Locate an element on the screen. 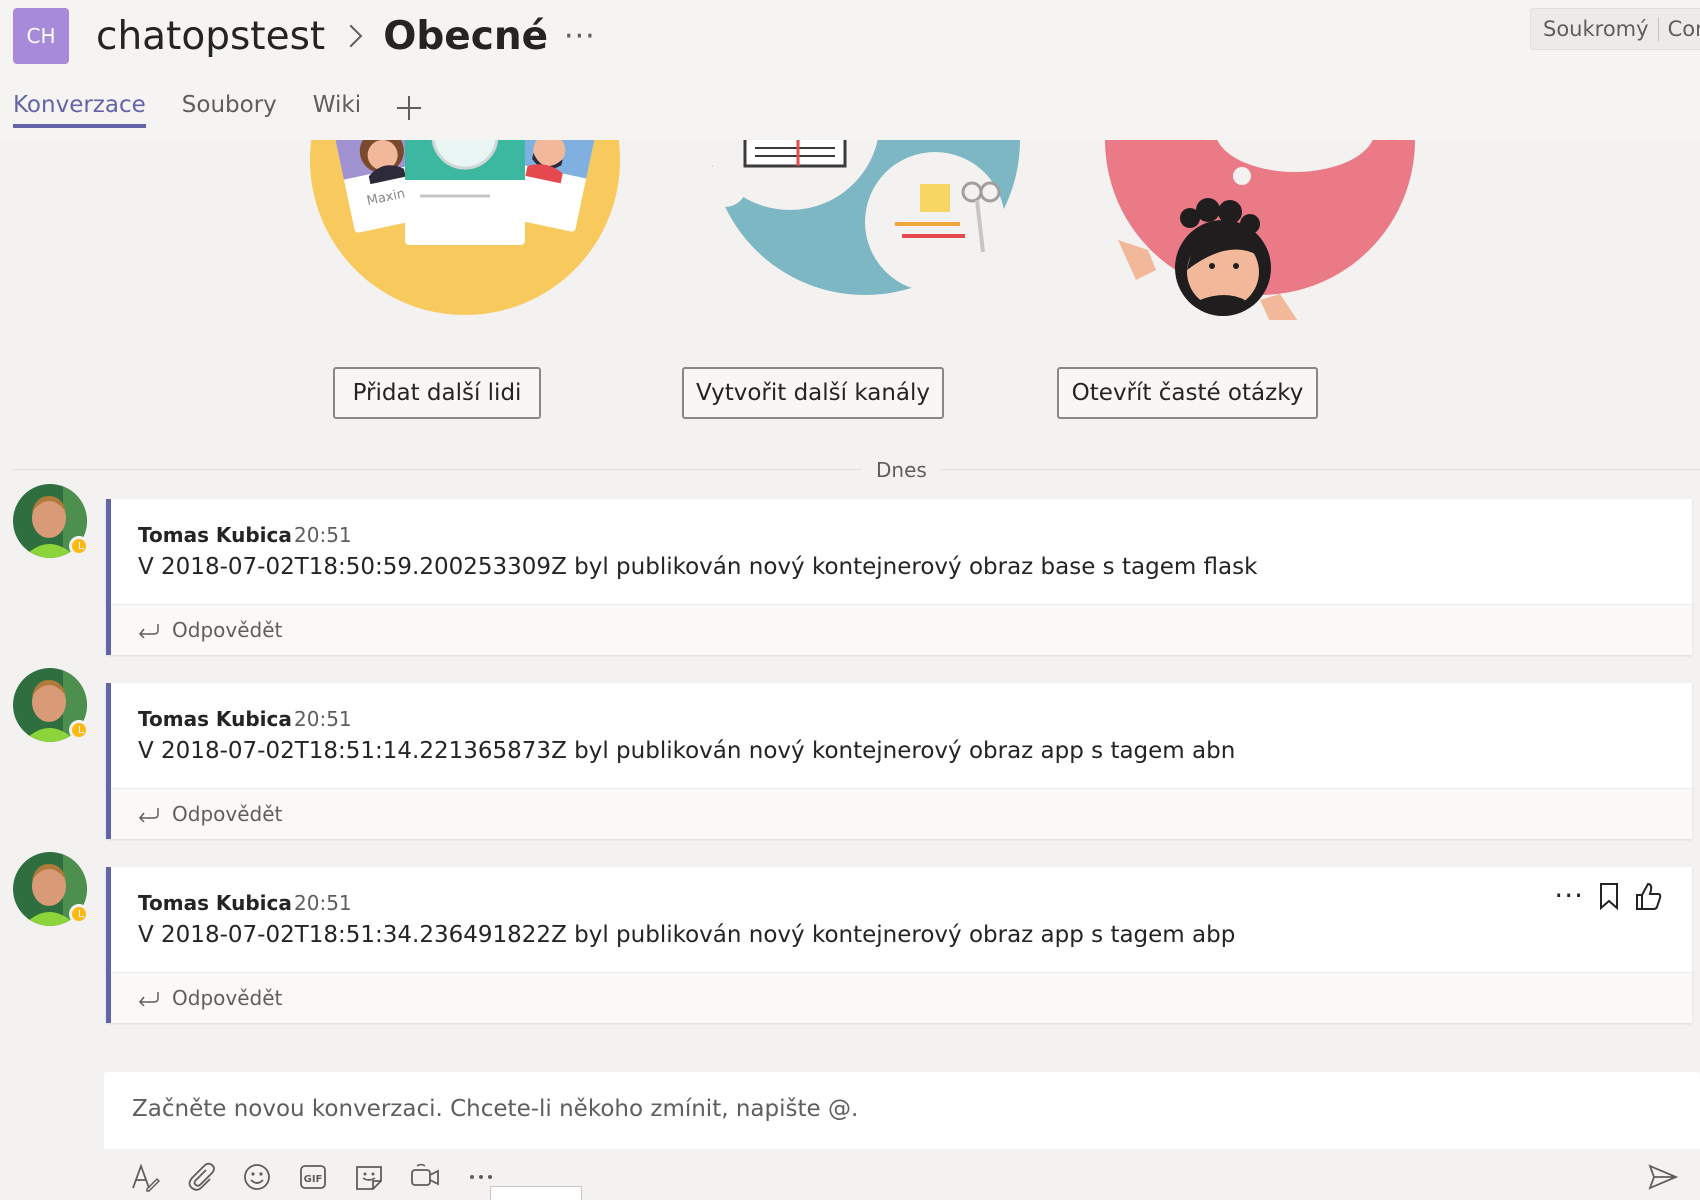 The width and height of the screenshot is (1700, 1200). date-divider-line is located at coordinates (856, 469).